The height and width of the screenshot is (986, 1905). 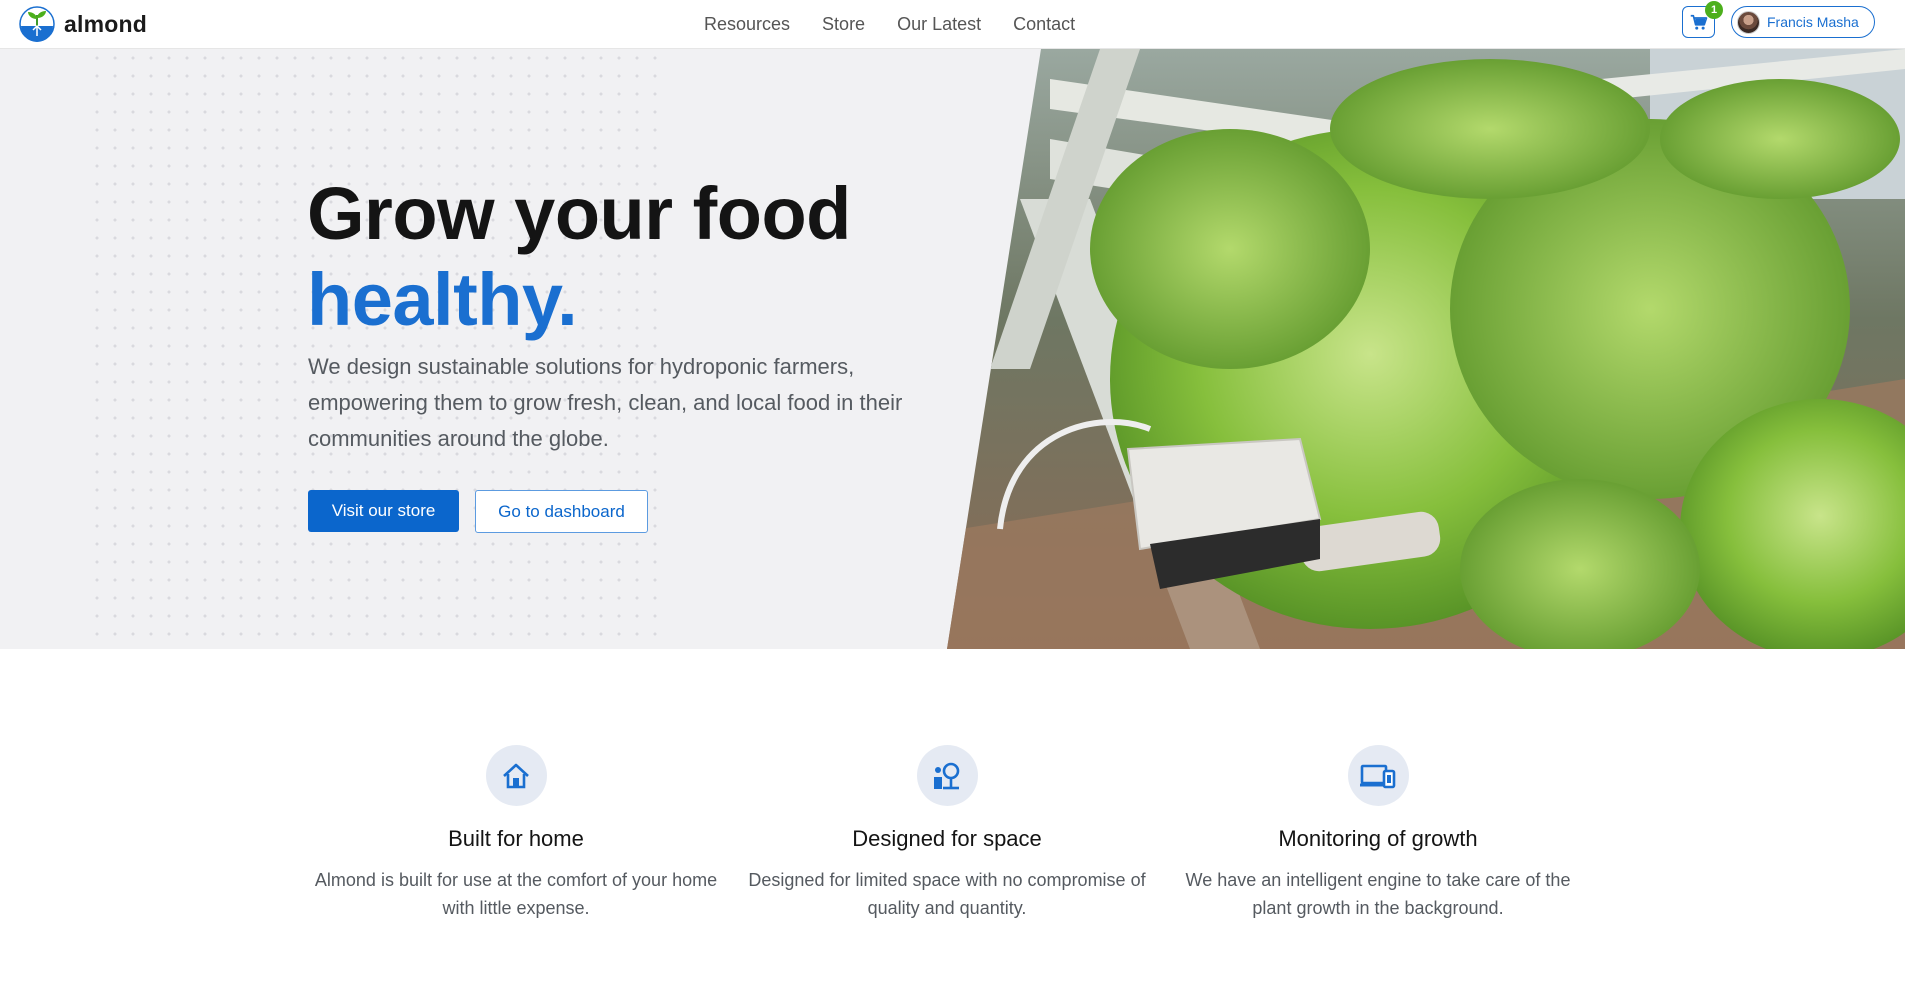 What do you see at coordinates (105, 23) in the screenshot?
I see `brand-name: almond` at bounding box center [105, 23].